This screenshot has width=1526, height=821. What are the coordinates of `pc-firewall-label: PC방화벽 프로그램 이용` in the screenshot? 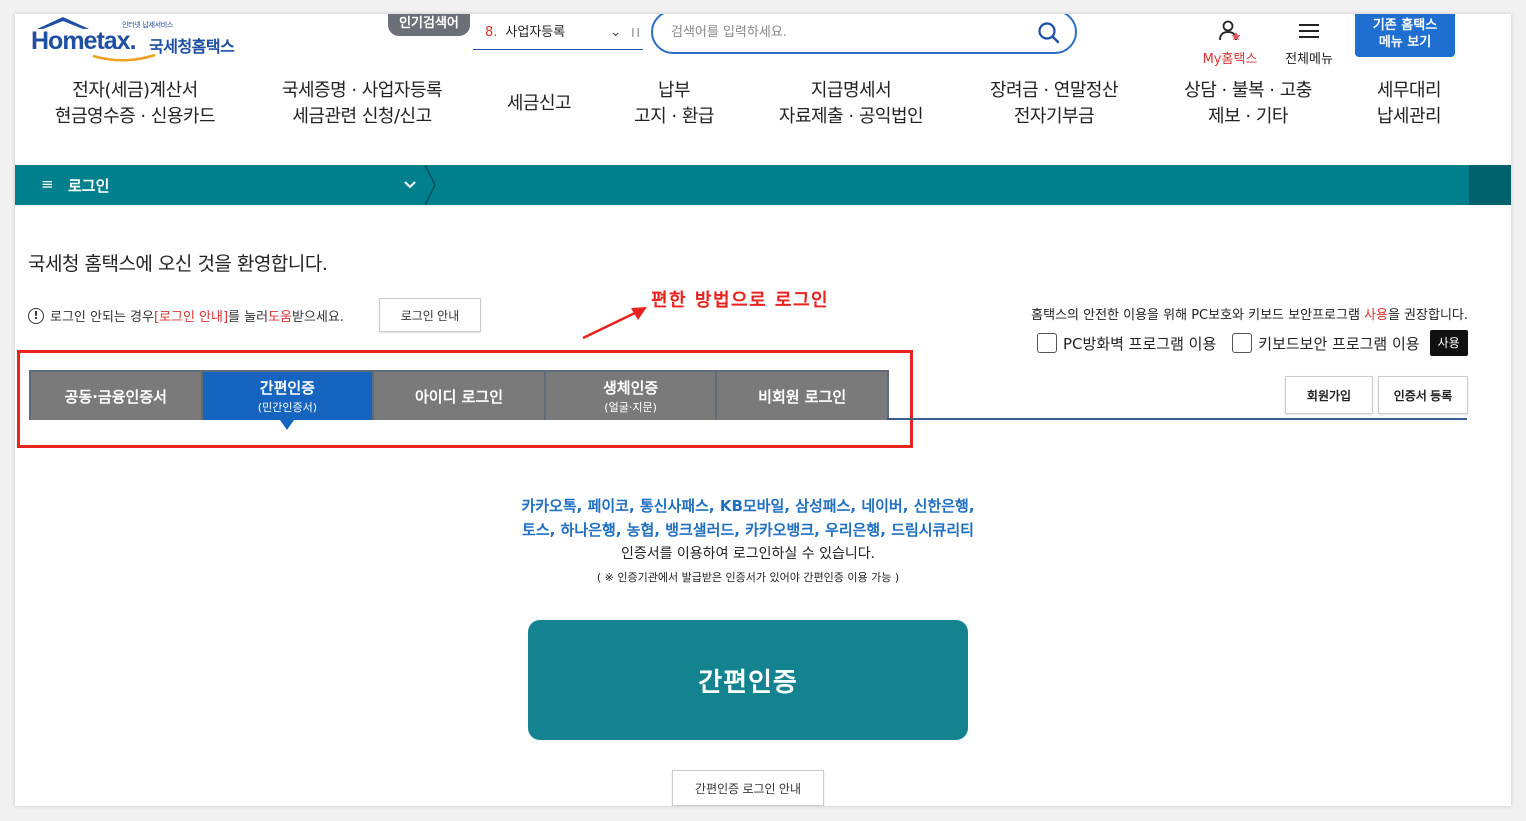 It's located at (1140, 343).